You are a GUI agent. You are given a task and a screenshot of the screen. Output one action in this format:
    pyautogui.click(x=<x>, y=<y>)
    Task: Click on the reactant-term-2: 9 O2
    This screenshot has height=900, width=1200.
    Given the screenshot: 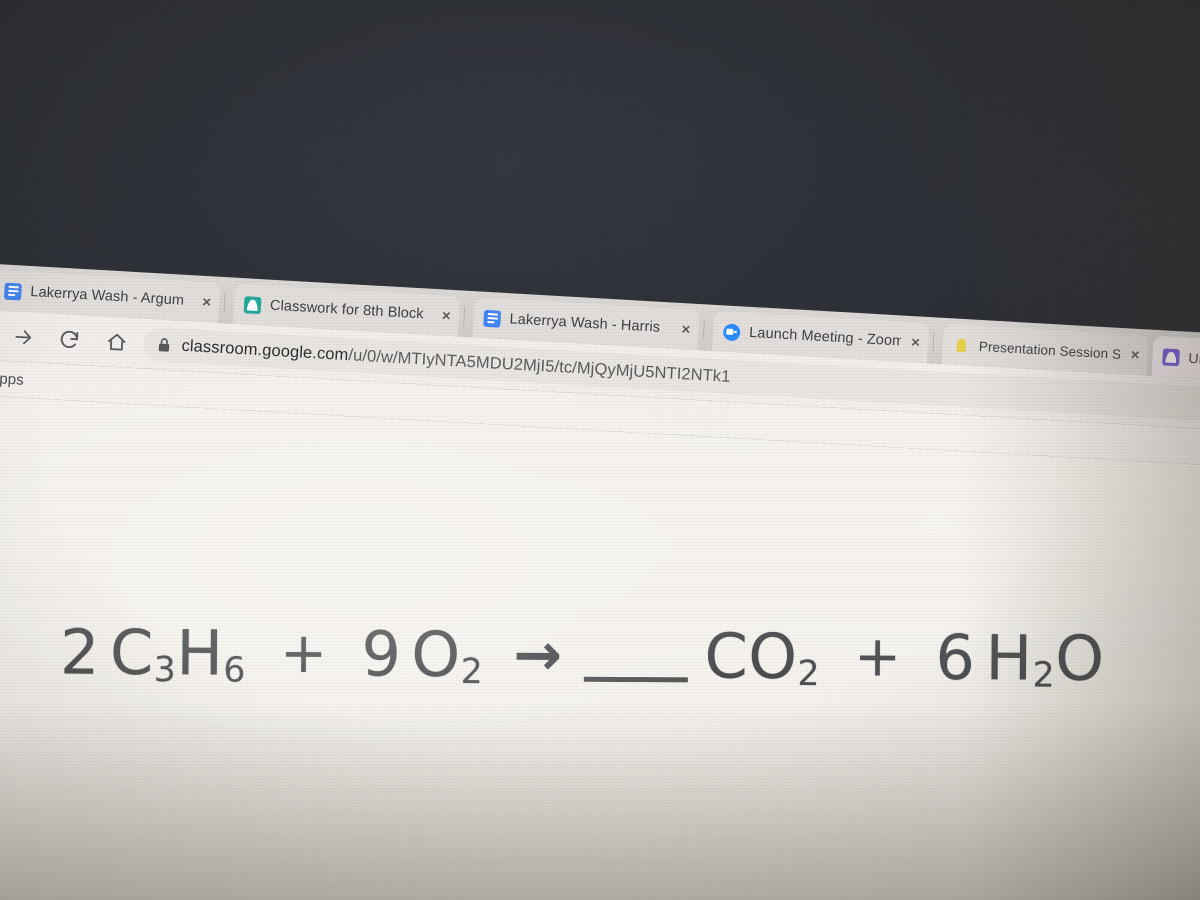 What is the action you would take?
    pyautogui.click(x=422, y=654)
    